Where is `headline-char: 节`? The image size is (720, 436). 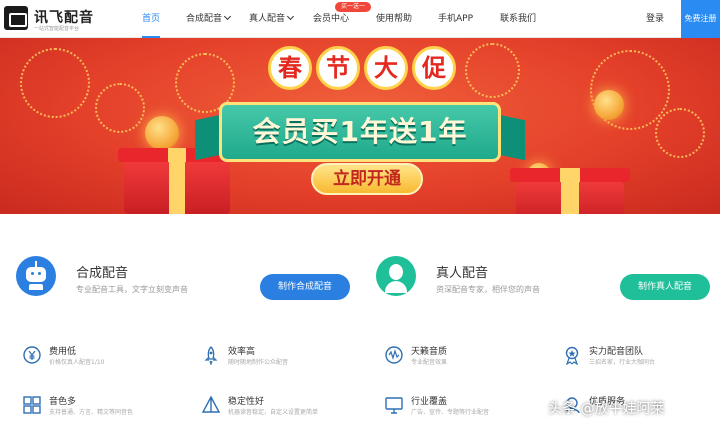
headline-char: 节 is located at coordinates (338, 68).